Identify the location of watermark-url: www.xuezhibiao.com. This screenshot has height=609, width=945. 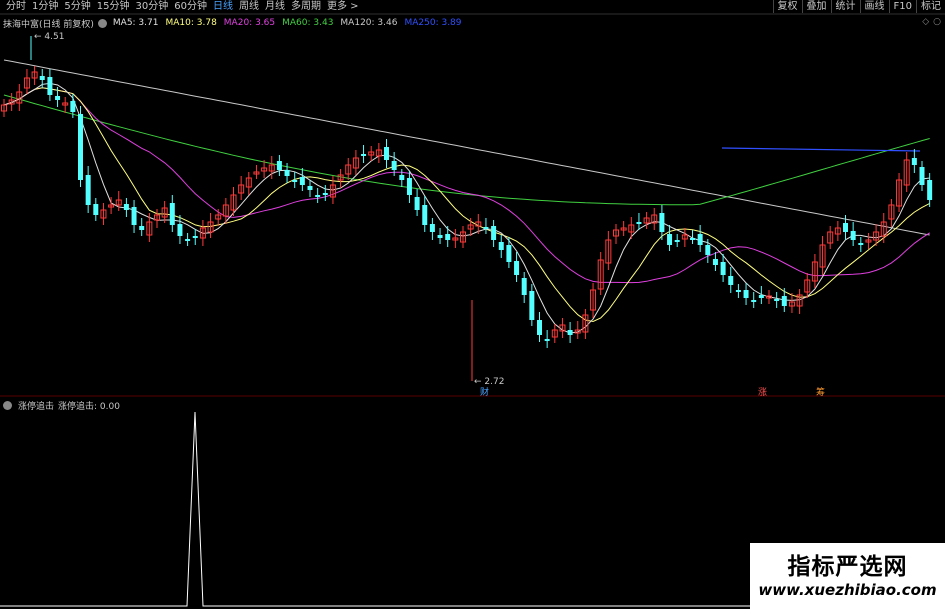
(847, 590).